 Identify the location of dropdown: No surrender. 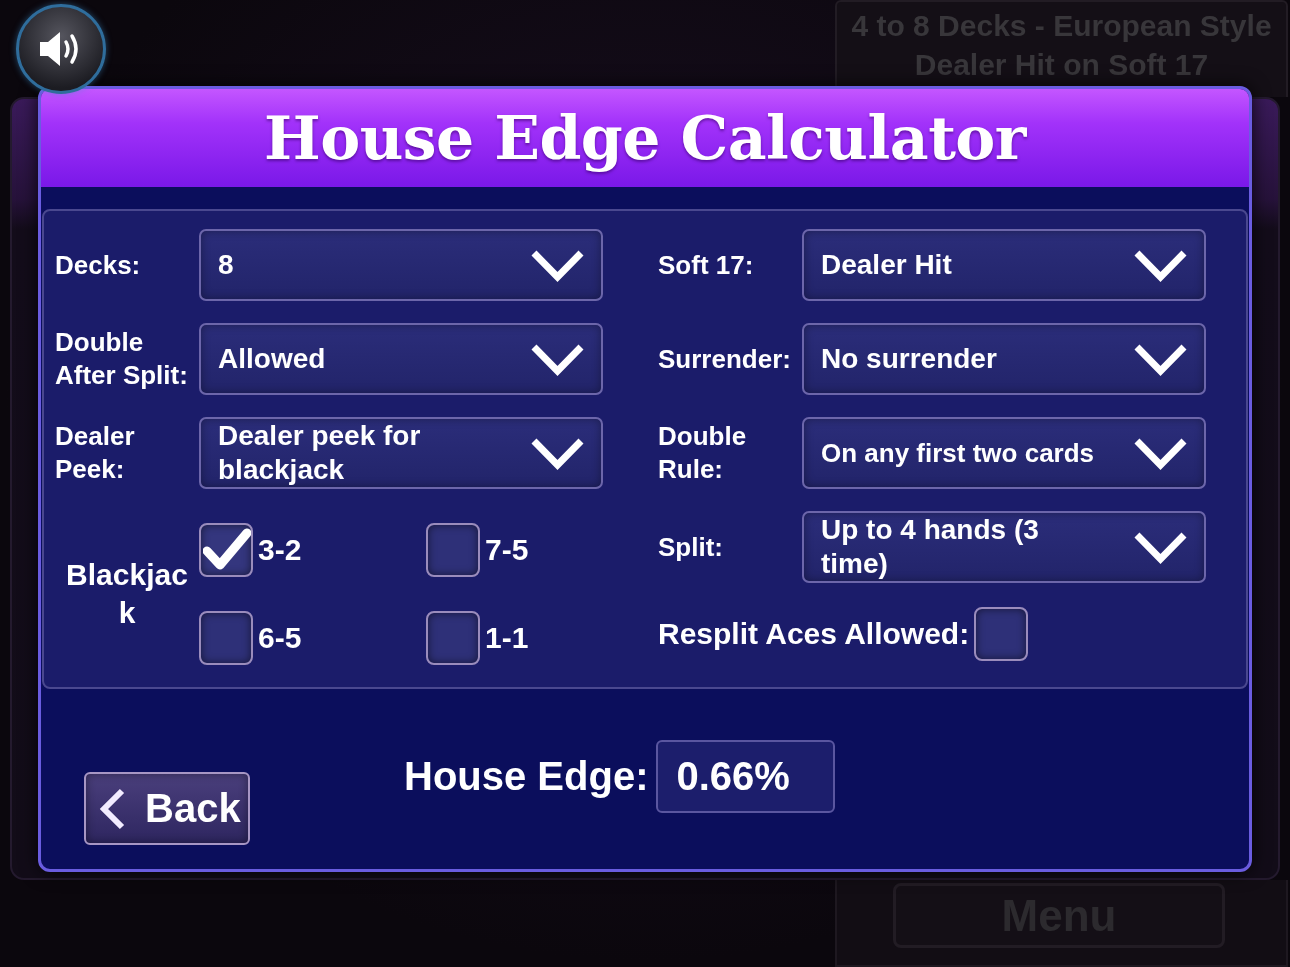
(1004, 359).